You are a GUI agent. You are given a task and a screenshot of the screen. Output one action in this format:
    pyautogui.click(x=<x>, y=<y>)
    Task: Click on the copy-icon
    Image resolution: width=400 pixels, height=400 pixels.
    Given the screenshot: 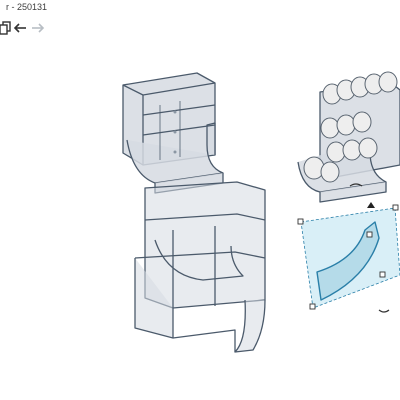 What is the action you would take?
    pyautogui.click(x=6, y=27)
    